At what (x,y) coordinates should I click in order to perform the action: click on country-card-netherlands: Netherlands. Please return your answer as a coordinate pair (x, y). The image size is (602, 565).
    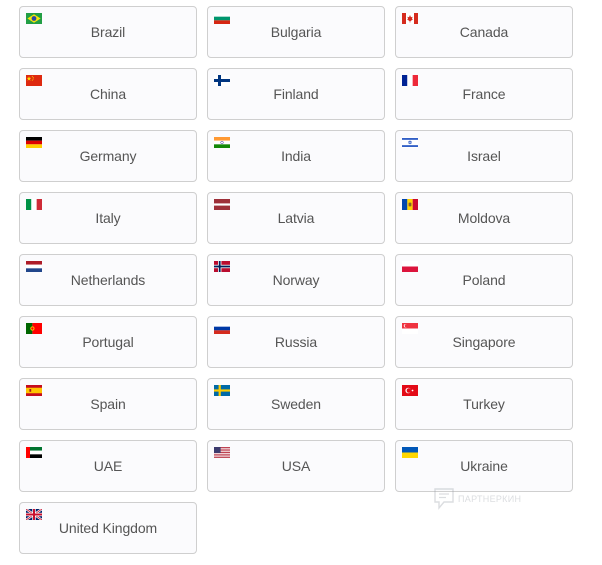
    Looking at the image, I should click on (108, 280).